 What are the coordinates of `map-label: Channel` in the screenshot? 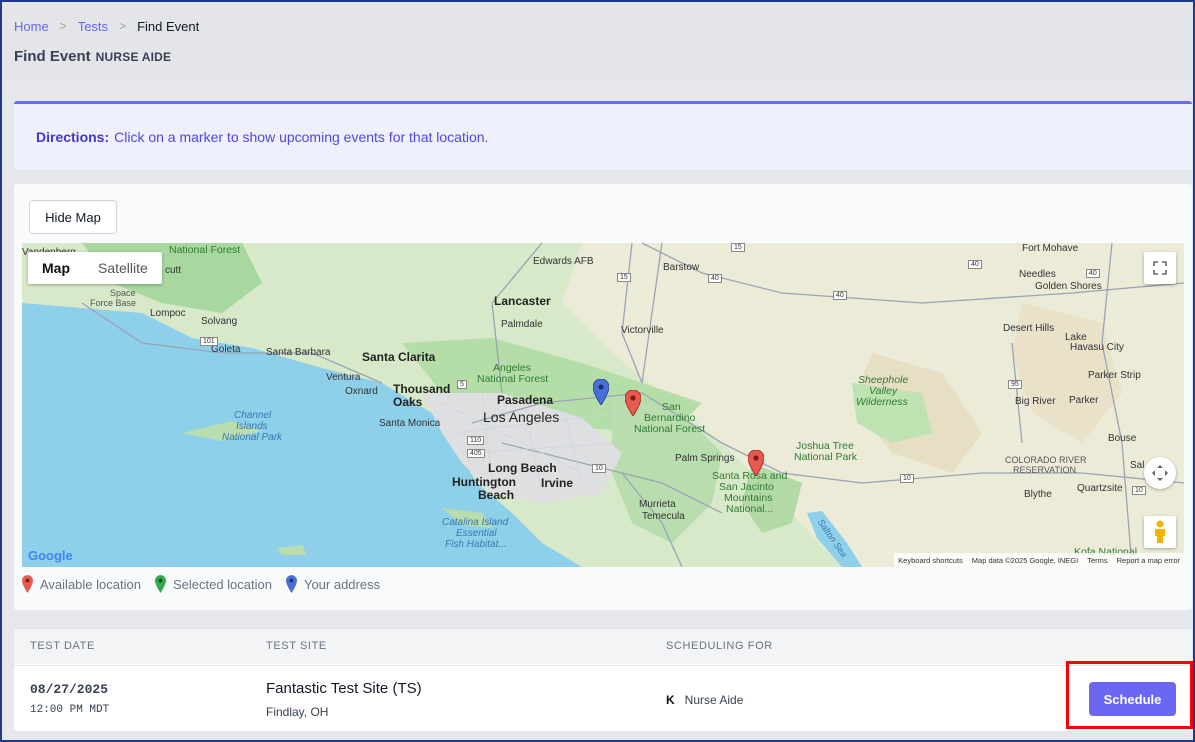 It's located at (253, 415).